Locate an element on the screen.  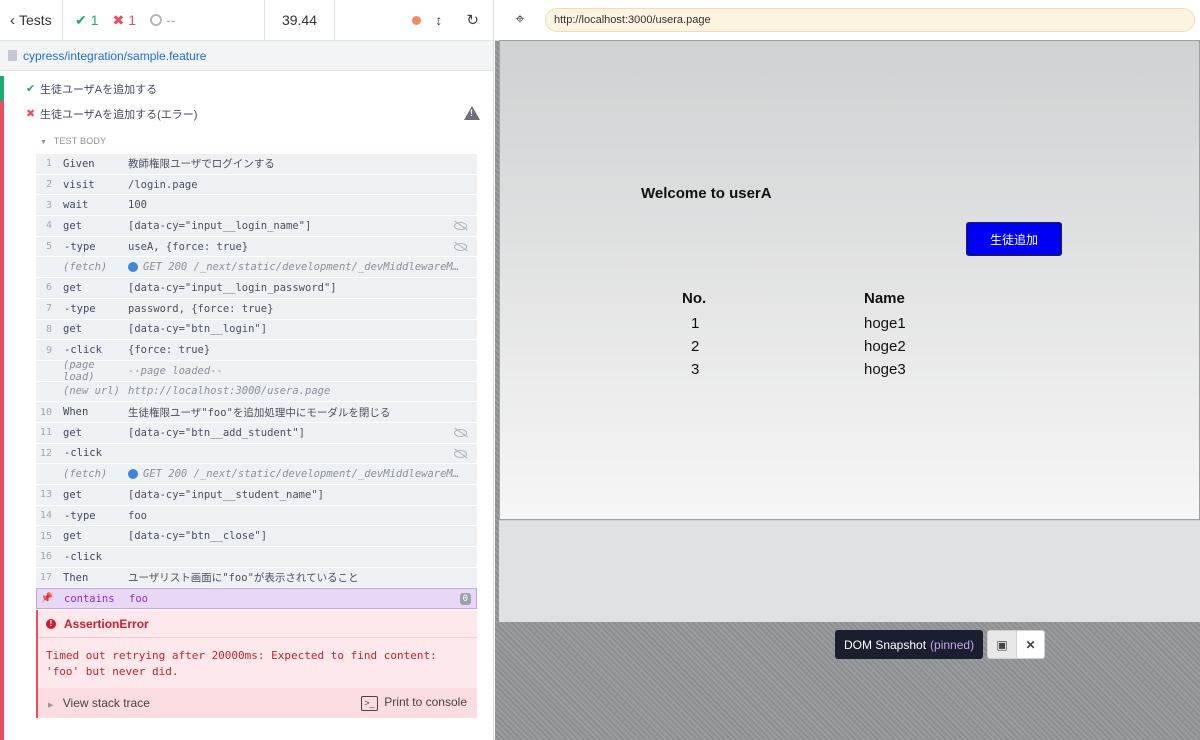
table-row: 3 hoge3 is located at coordinates (785, 369).